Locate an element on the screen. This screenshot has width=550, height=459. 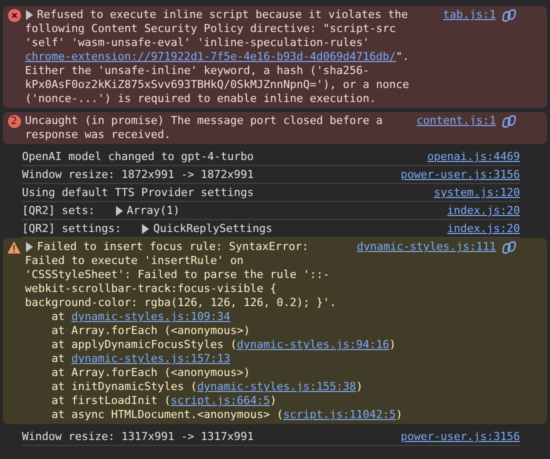
message-text: Failed to insert focus rule: SyntaxError: Failed to execute 'insertRule' on 'CSSStyleSheet': Failed to parse the rule '::-webkit-scrollbar-track:focus-visible { background-color: rgba(126, 126, 126, 0.2); }'. is located at coordinates (181, 275).